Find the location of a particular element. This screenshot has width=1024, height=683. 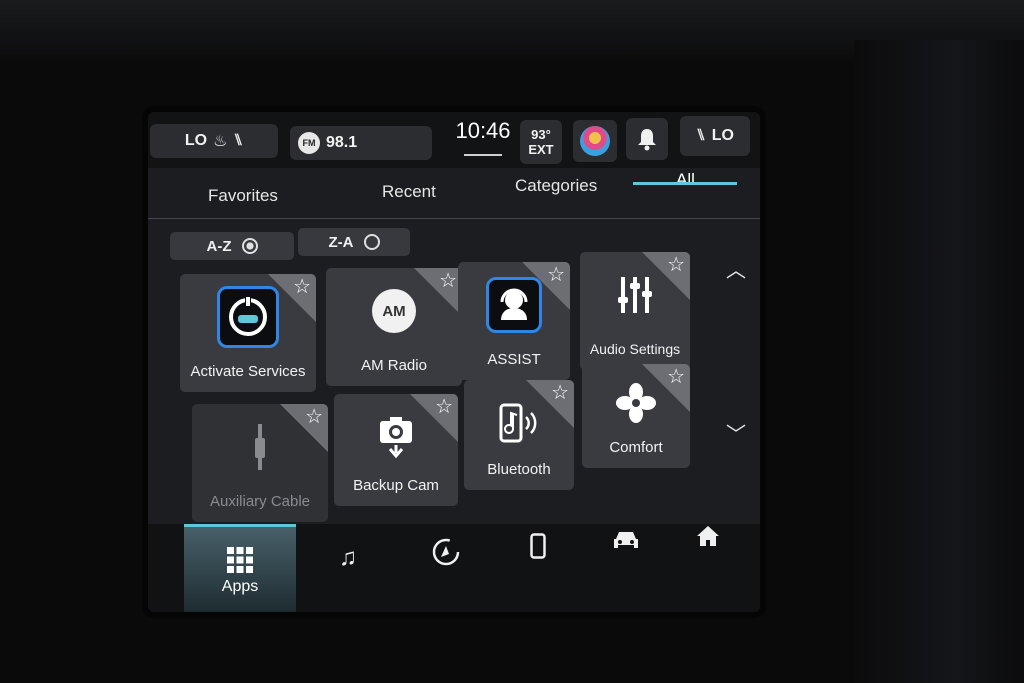

status-bar: LO ♨ ⑊ FM 98.1 10:46 93° EXT ⑊ LO is located at coordinates (454, 140).